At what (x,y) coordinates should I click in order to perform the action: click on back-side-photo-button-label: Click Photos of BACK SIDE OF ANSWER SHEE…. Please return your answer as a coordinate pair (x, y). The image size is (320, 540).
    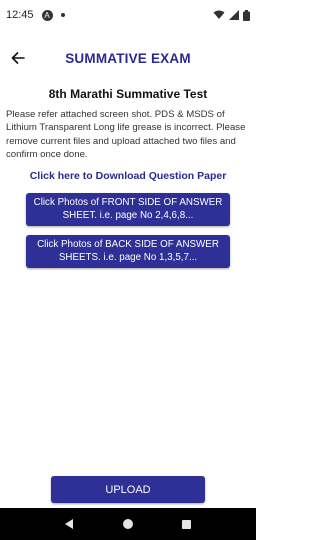
    Looking at the image, I should click on (128, 251).